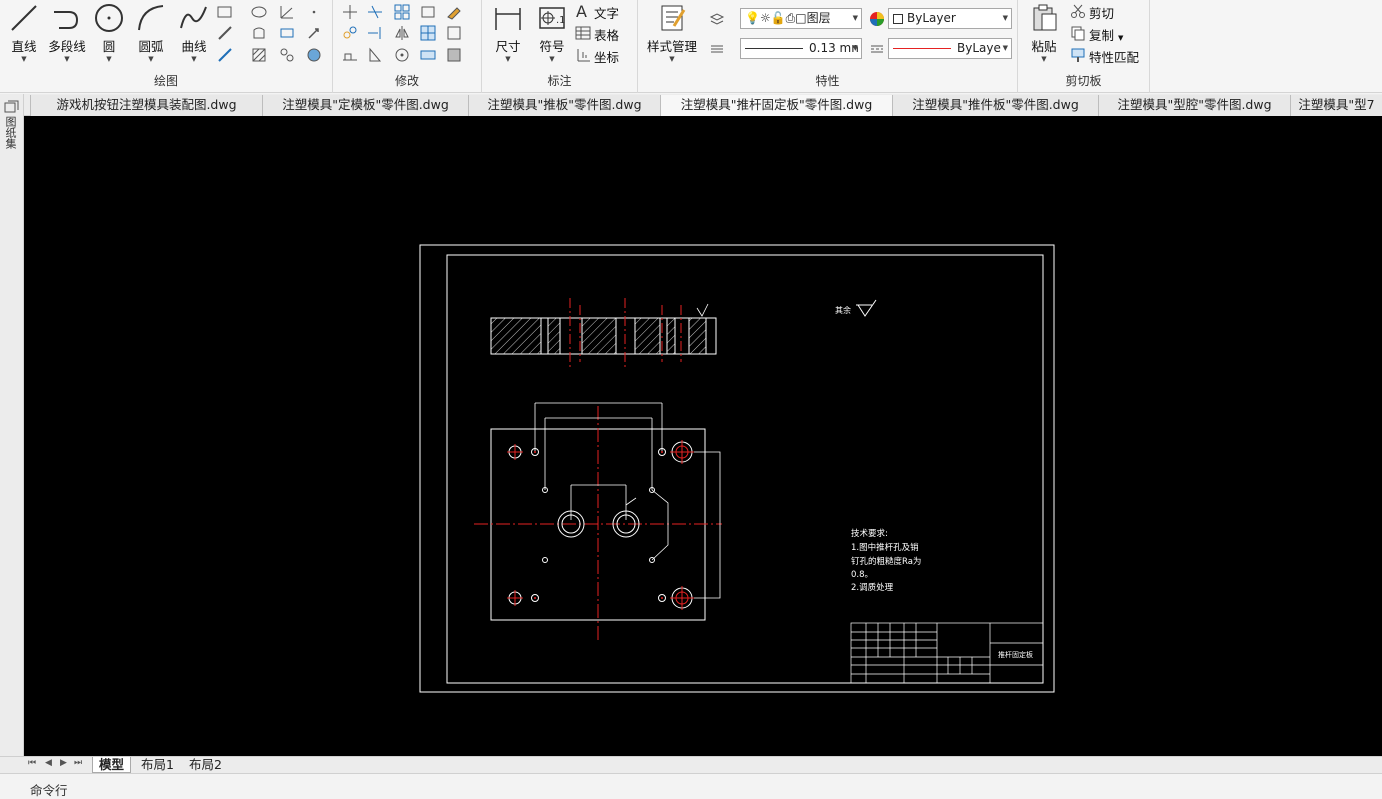  What do you see at coordinates (776, 105) in the screenshot?
I see `doc-tab-active: 注塑模具"推杆固定板"零件图.dwg` at bounding box center [776, 105].